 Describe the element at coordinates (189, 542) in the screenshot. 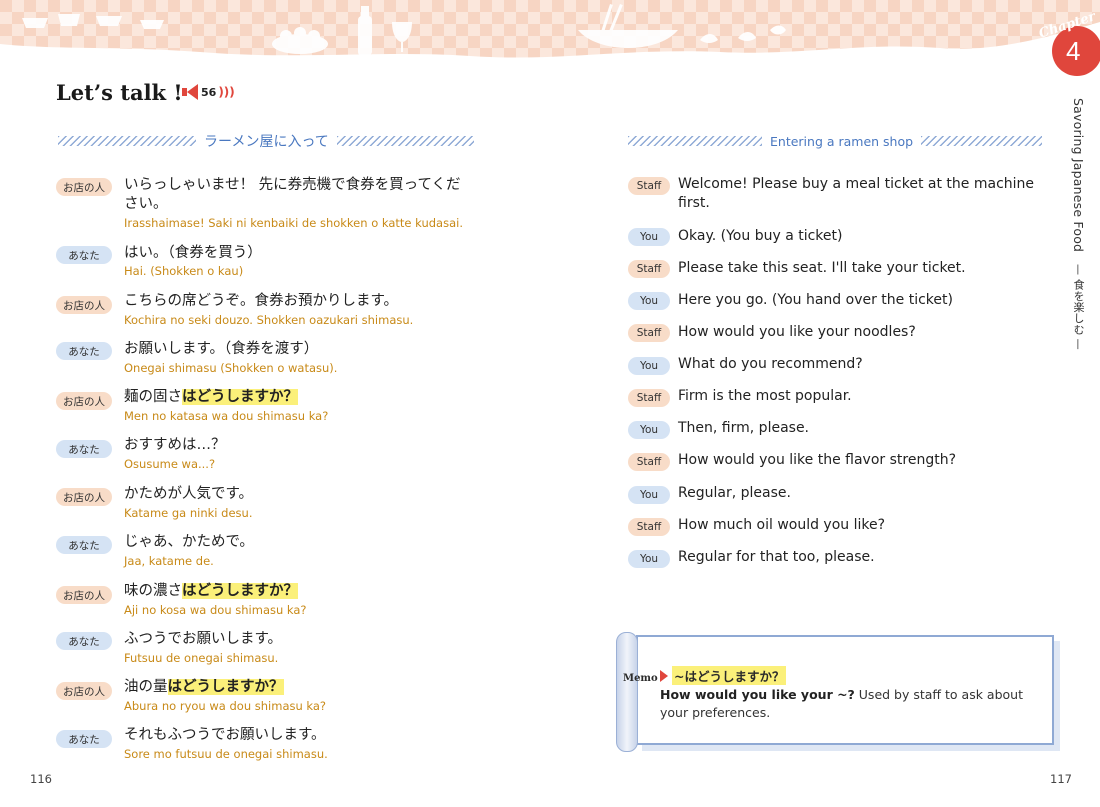

I see `jp-text: じゃあ、かためで。` at that location.